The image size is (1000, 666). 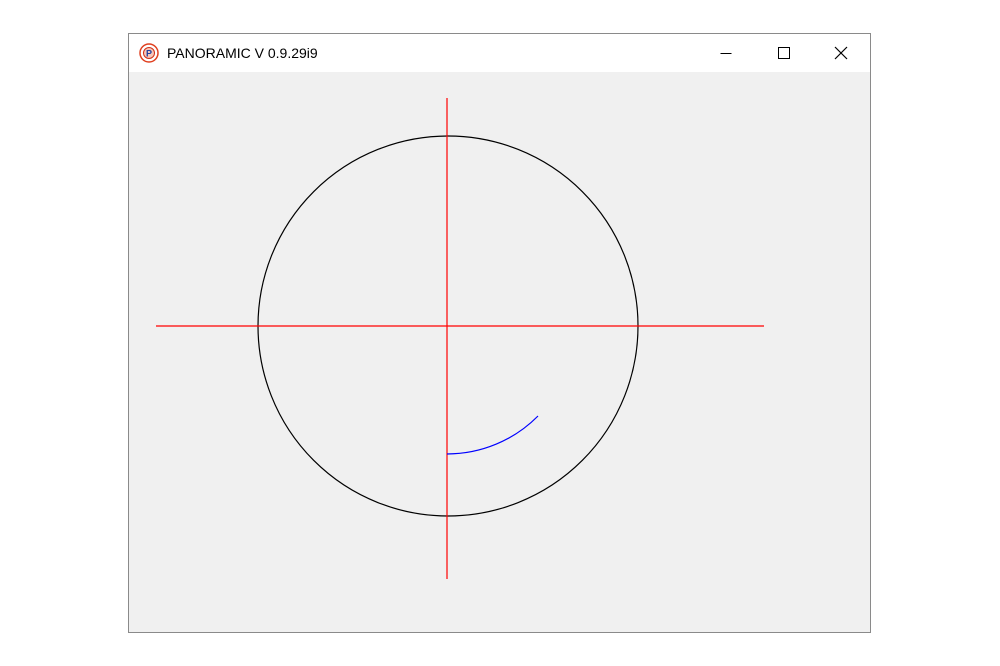 I want to click on window-title: PANORAMIC V 0.9.29i9, so click(x=242, y=53).